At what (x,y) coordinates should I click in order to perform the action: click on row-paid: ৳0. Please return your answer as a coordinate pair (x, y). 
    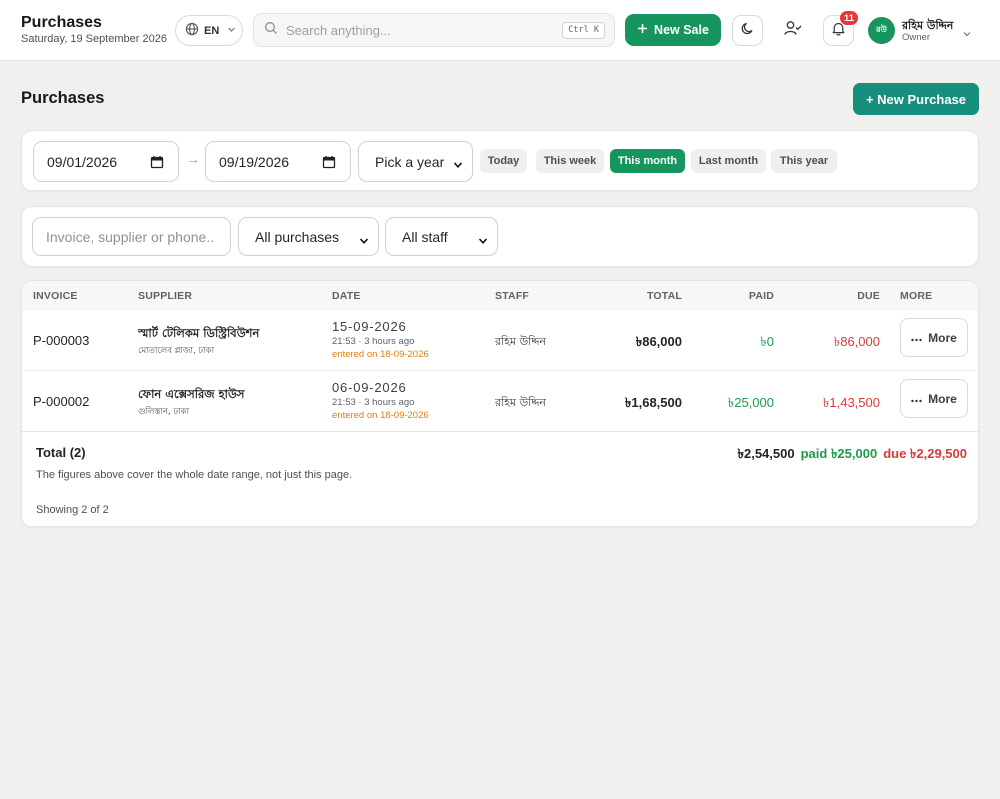
    Looking at the image, I should click on (767, 341).